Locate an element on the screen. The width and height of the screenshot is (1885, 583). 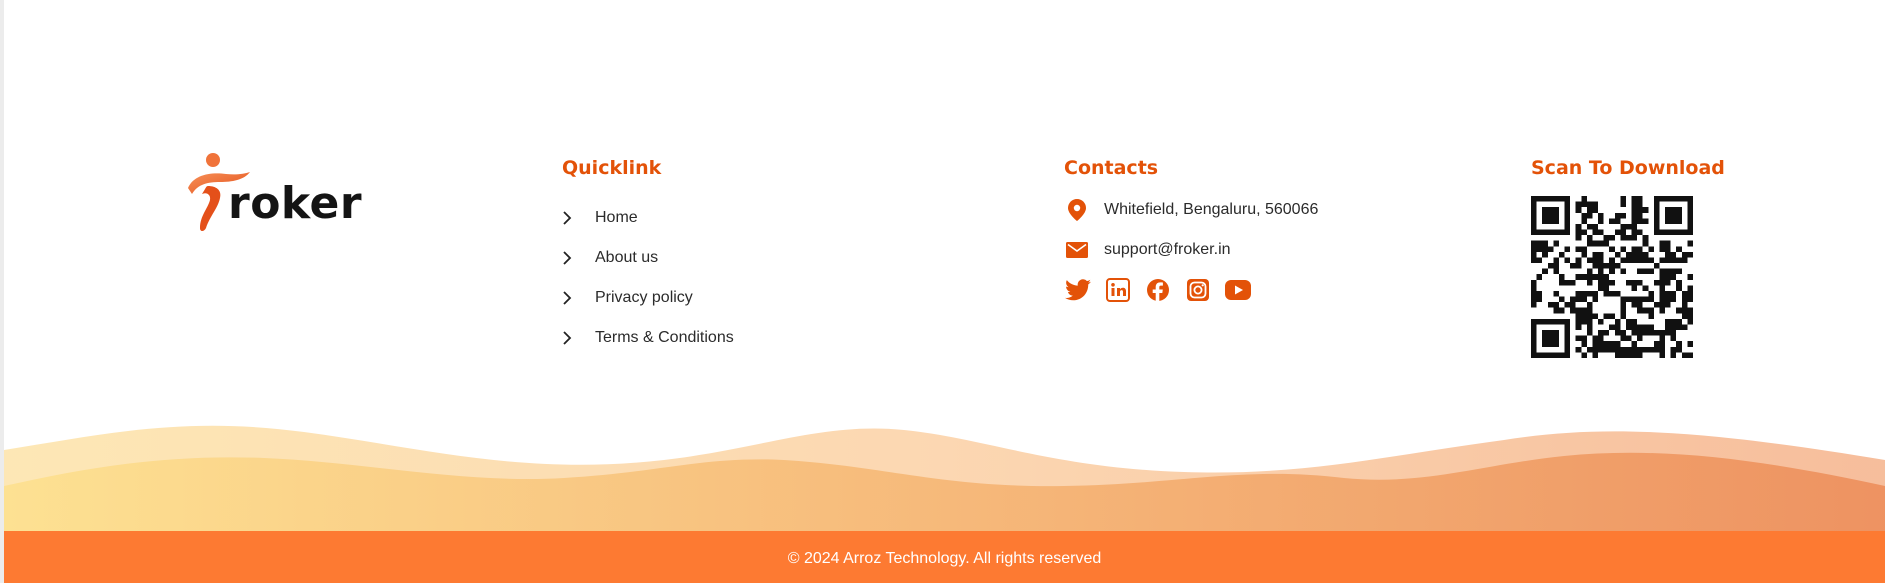
address-text: Whitefield, Bengaluru, 560066 is located at coordinates (1211, 209).